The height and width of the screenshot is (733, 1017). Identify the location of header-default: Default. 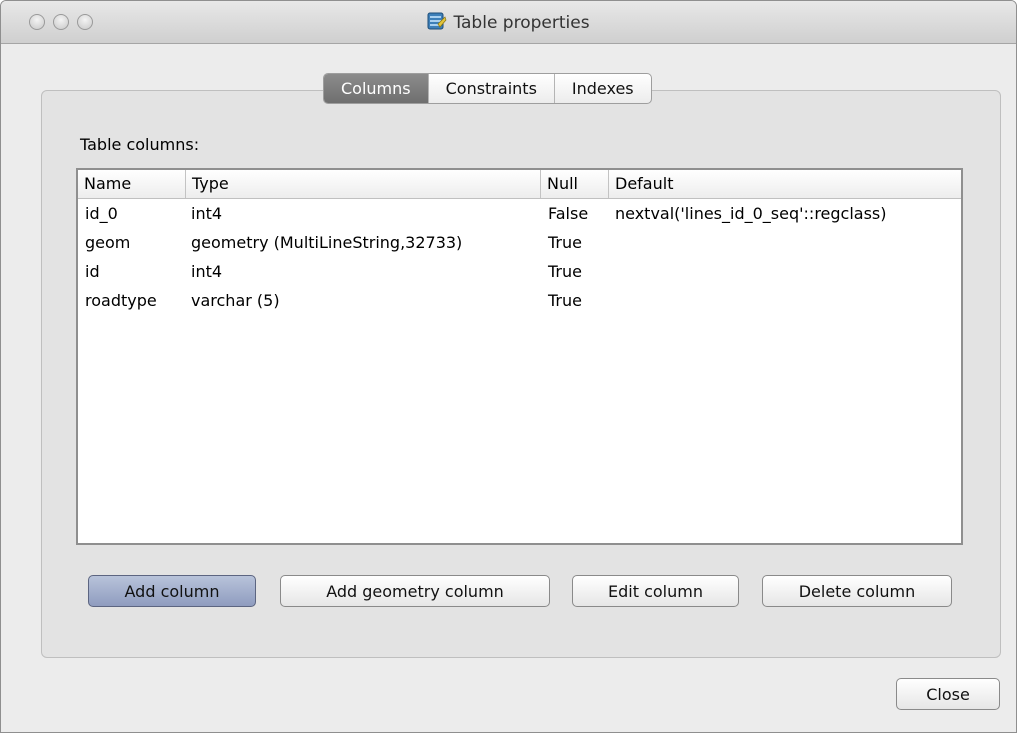
(783, 184).